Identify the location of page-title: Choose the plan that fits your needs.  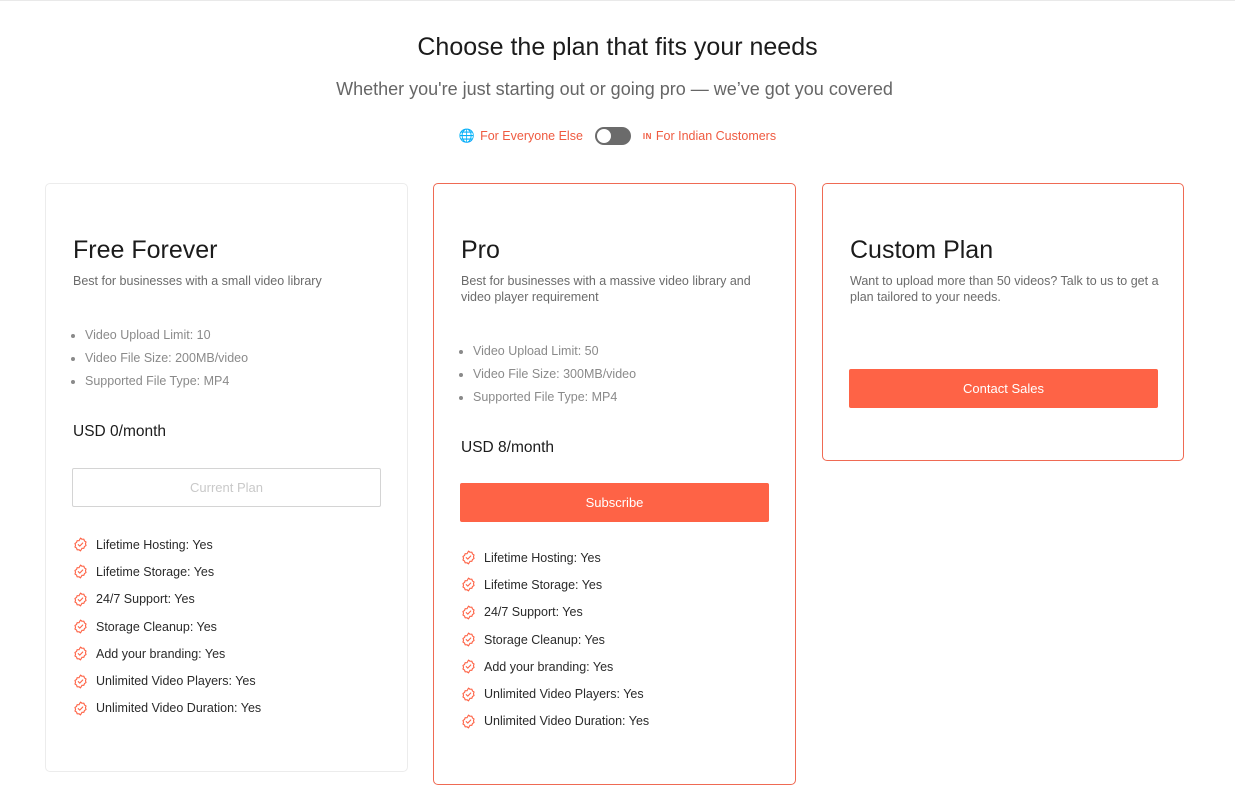
(617, 47).